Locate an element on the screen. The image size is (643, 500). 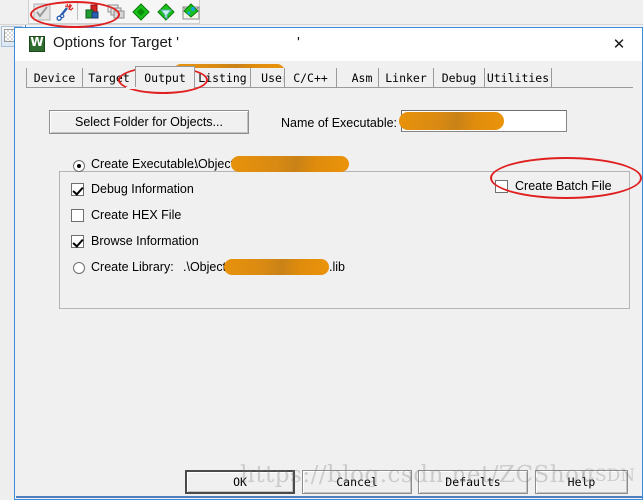
keil-target-icon is located at coordinates (37, 43).